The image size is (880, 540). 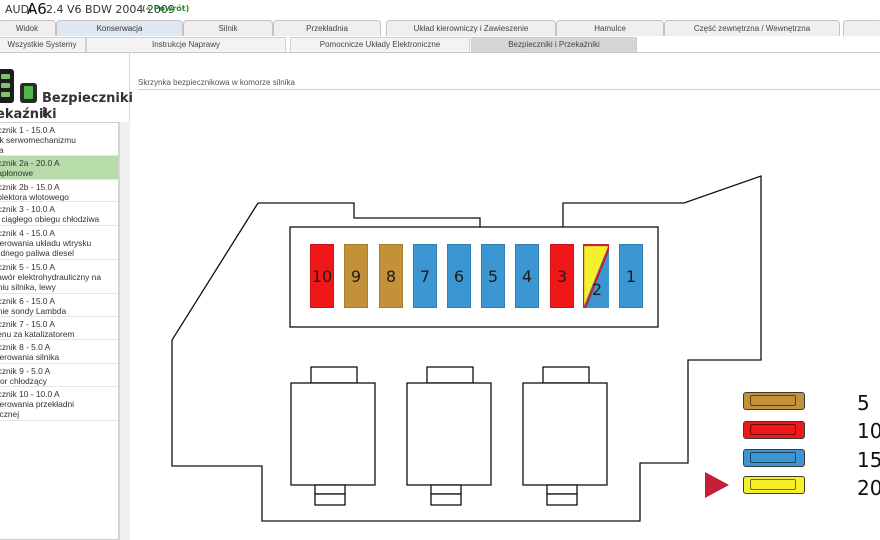 I want to click on fuse-7: 7, so click(x=425, y=276).